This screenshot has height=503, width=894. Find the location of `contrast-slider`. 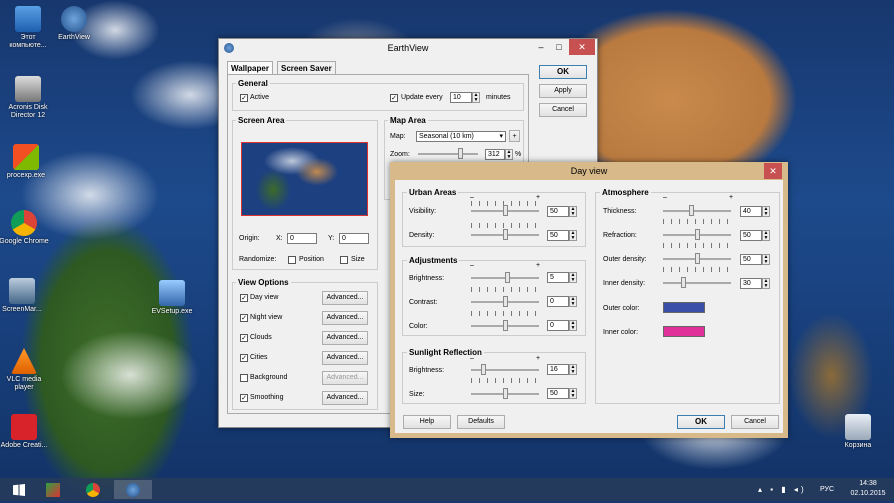

contrast-slider is located at coordinates (505, 302).